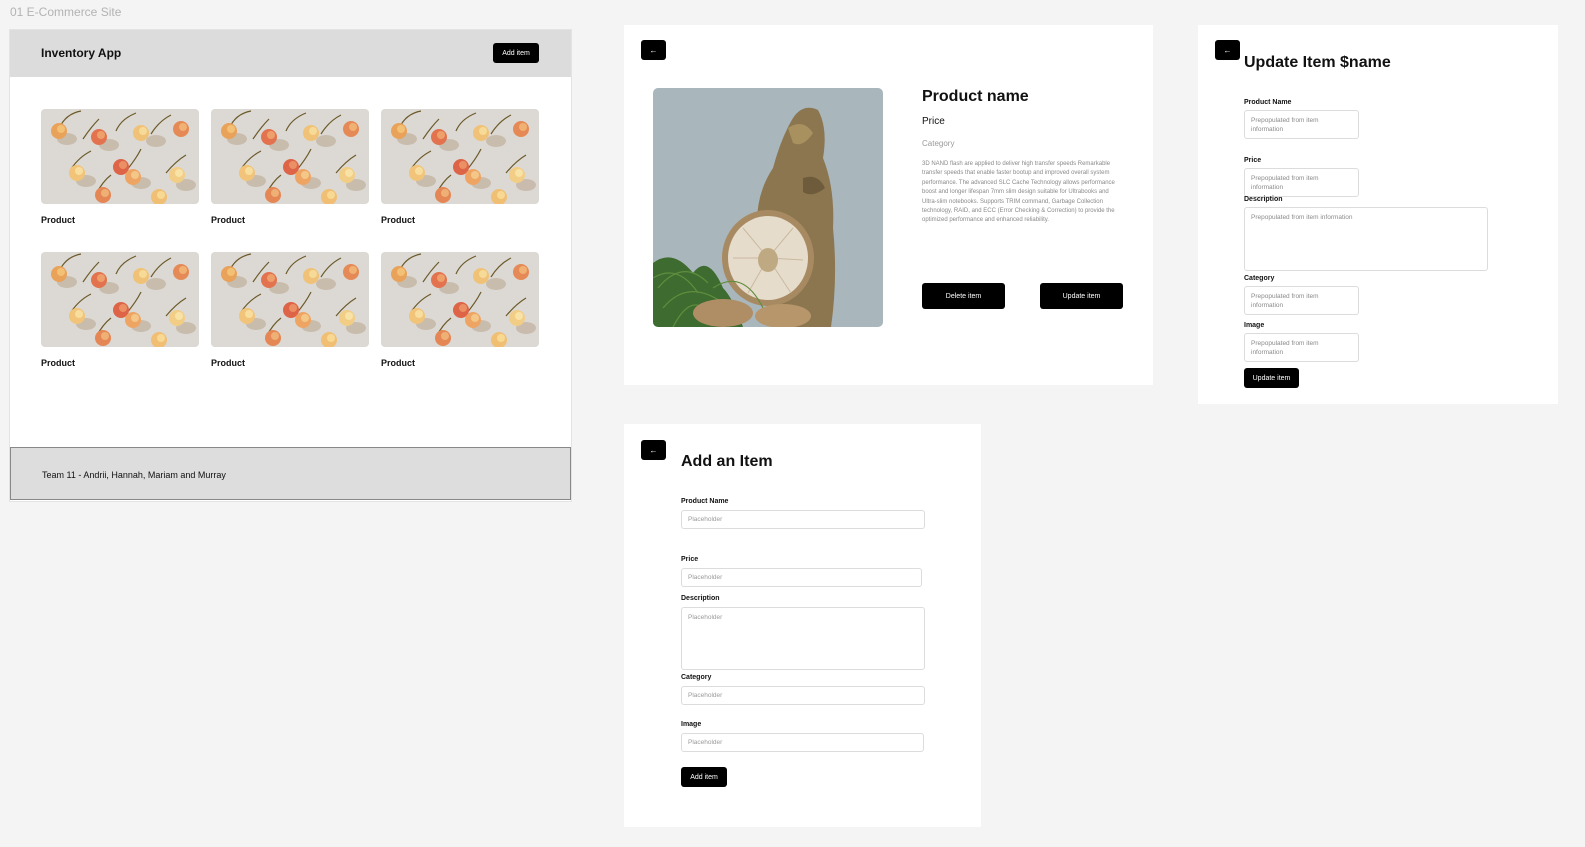 This screenshot has width=1585, height=847. What do you see at coordinates (1301, 300) in the screenshot?
I see `category-field: Prepopulated from item information` at bounding box center [1301, 300].